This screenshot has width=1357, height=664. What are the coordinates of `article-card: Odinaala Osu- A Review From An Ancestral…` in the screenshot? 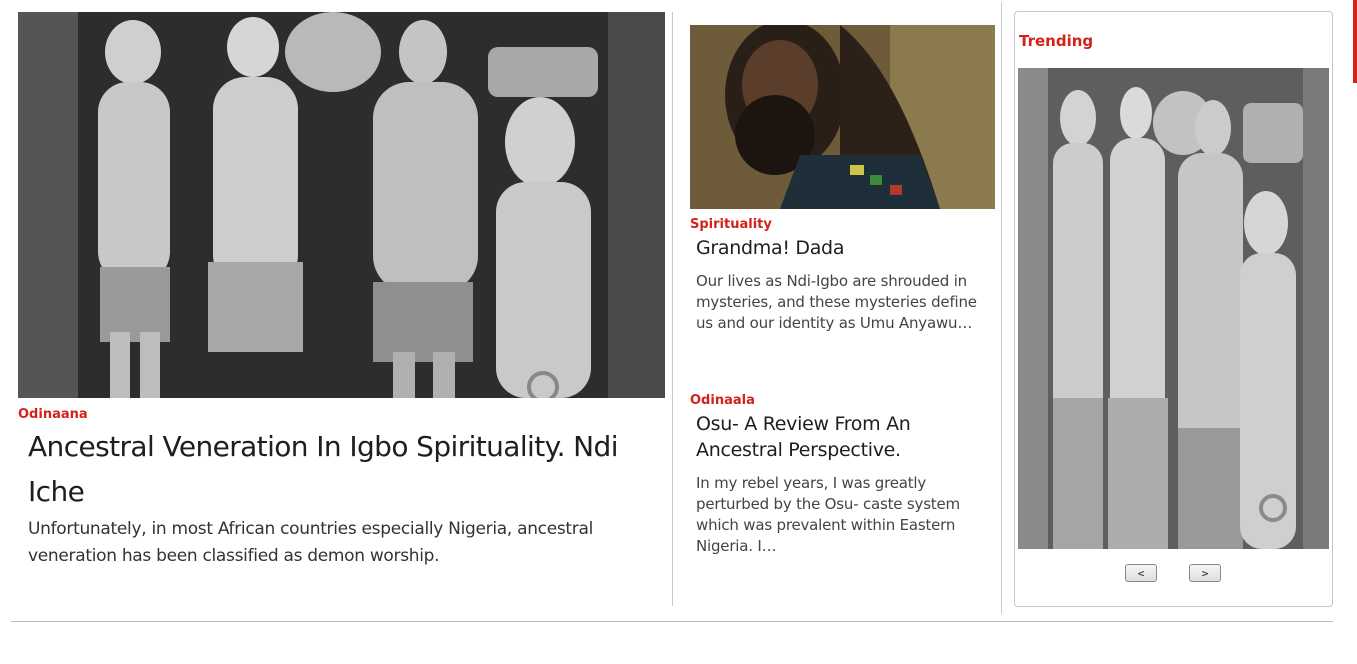 It's located at (842, 471).